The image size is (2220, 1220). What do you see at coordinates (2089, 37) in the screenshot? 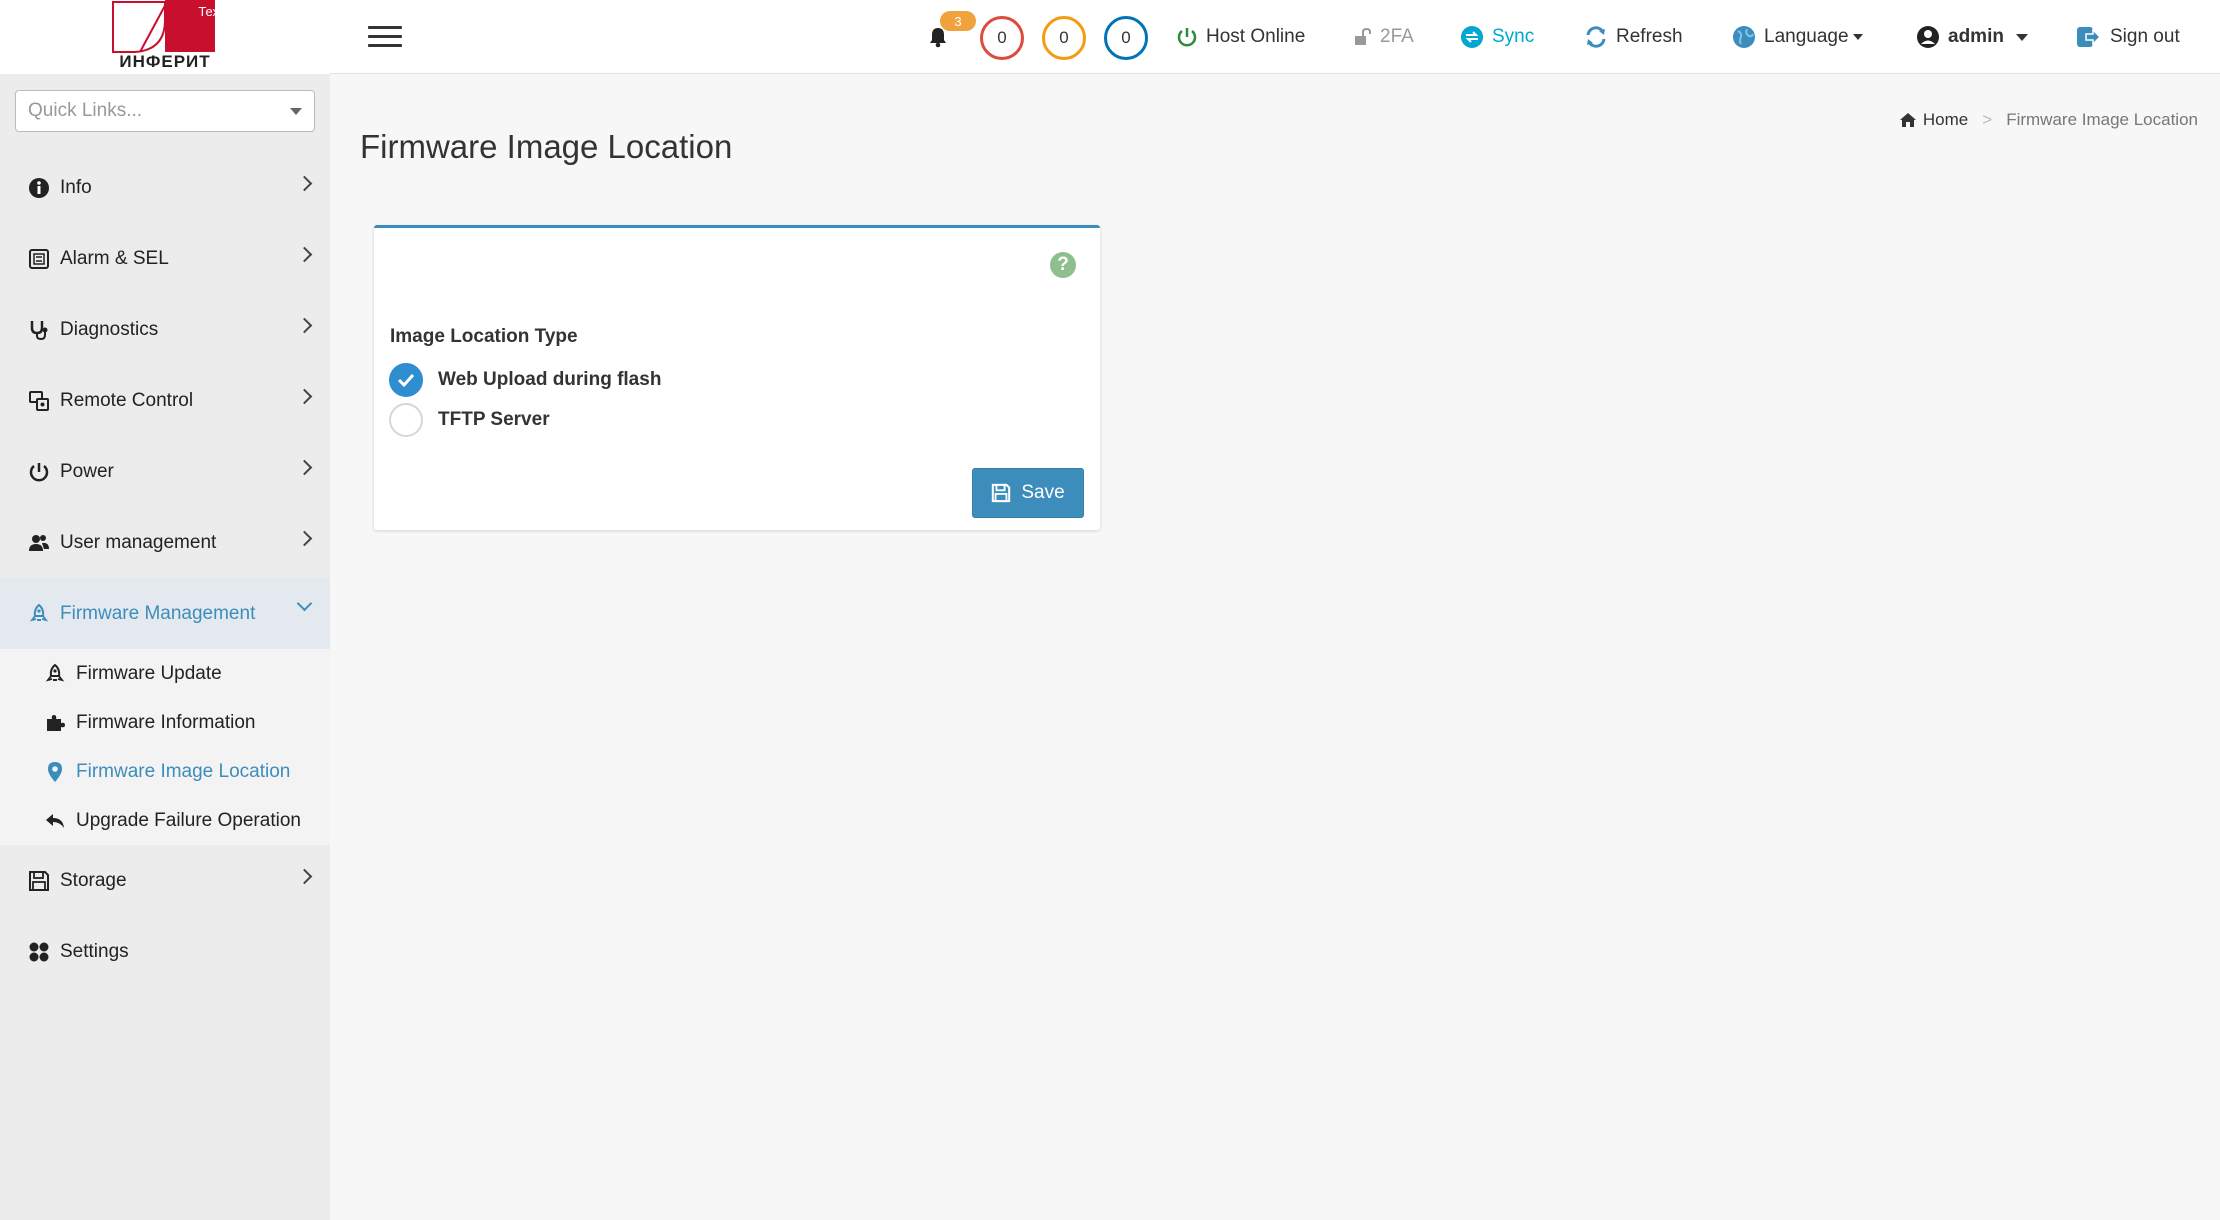
I see `sign-out-icon` at bounding box center [2089, 37].